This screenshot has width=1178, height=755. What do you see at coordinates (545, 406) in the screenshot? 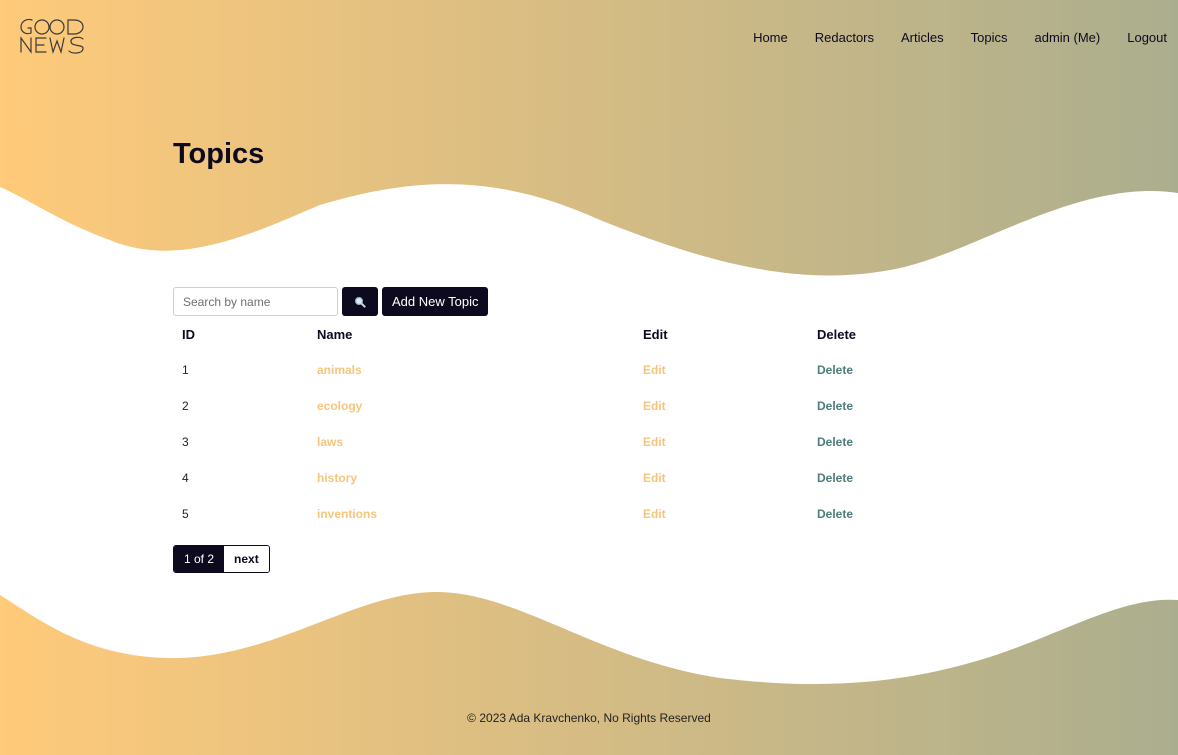
I see `table-row: 2 ecology Edit Delete` at bounding box center [545, 406].